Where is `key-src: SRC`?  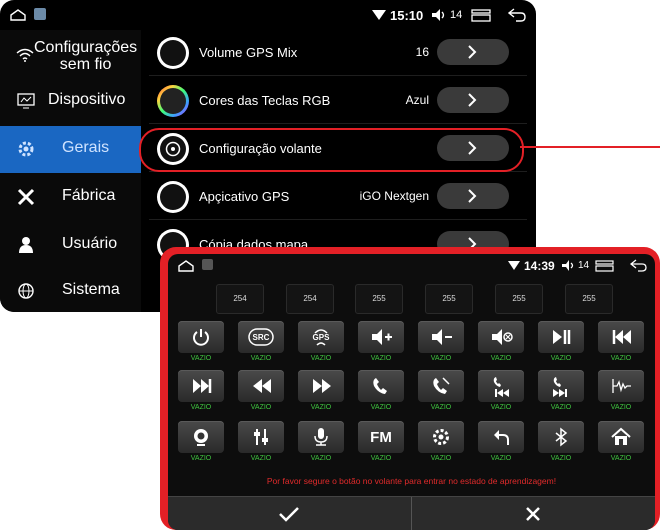
key-src: SRC is located at coordinates (261, 337).